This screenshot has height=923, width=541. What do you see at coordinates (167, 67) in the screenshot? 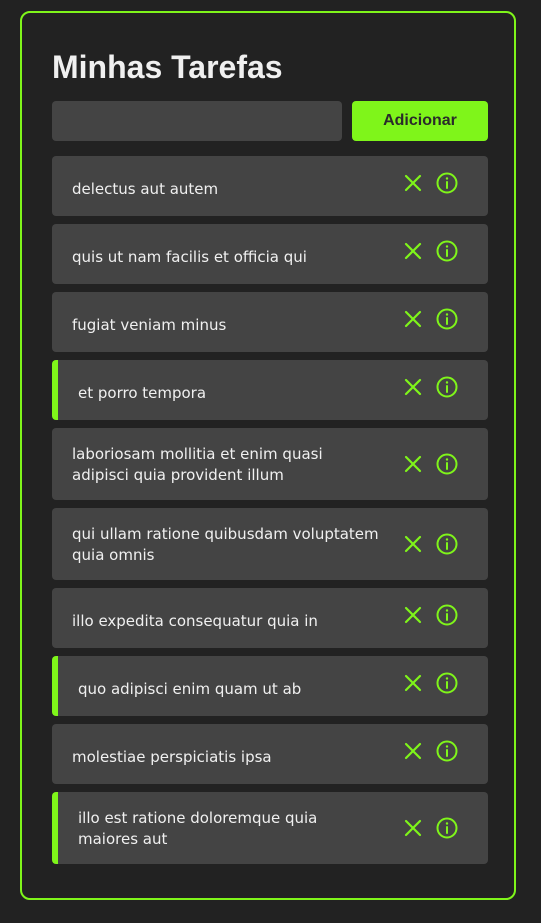
I see `page-title: Minhas Tarefas` at bounding box center [167, 67].